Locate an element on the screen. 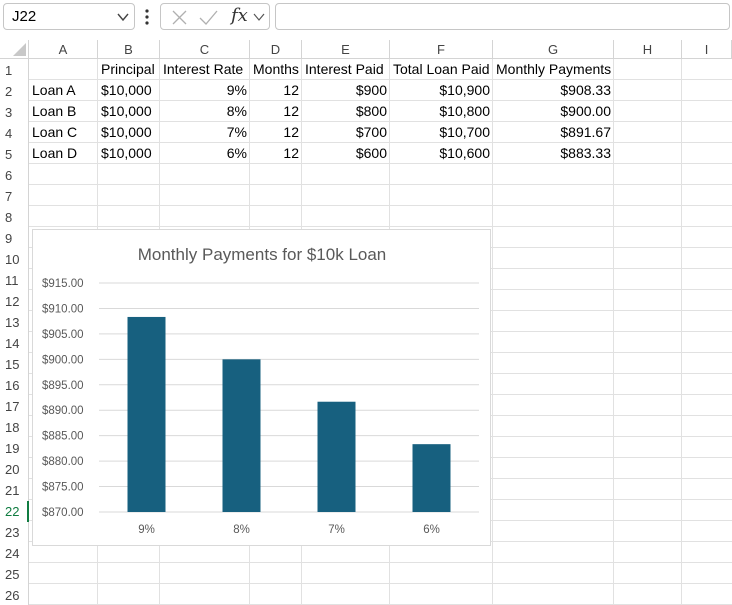 The width and height of the screenshot is (732, 605). row-header-12: 12 is located at coordinates (14, 300).